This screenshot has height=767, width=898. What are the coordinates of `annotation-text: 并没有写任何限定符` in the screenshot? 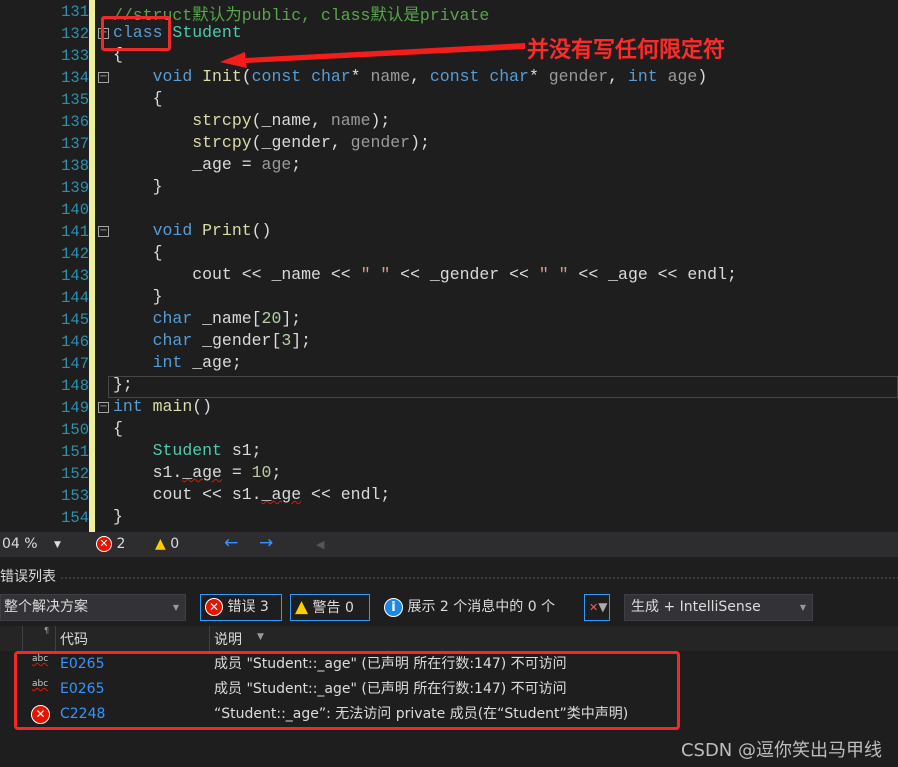 It's located at (626, 50).